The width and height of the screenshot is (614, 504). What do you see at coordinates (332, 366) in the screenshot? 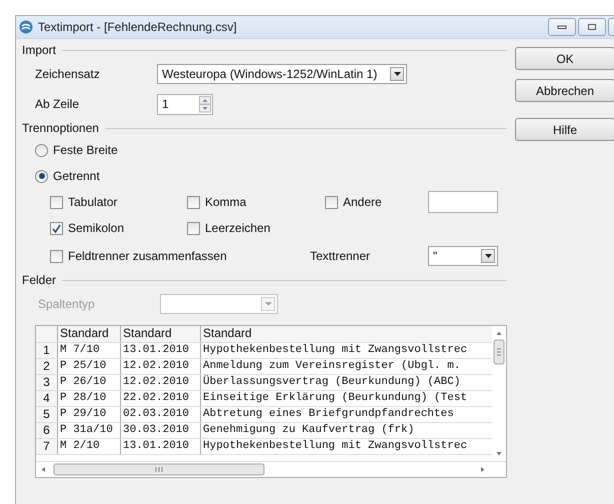
I see `table-cell-text: Anmeldung zum Vereinsregister (Ubgl. m.` at bounding box center [332, 366].